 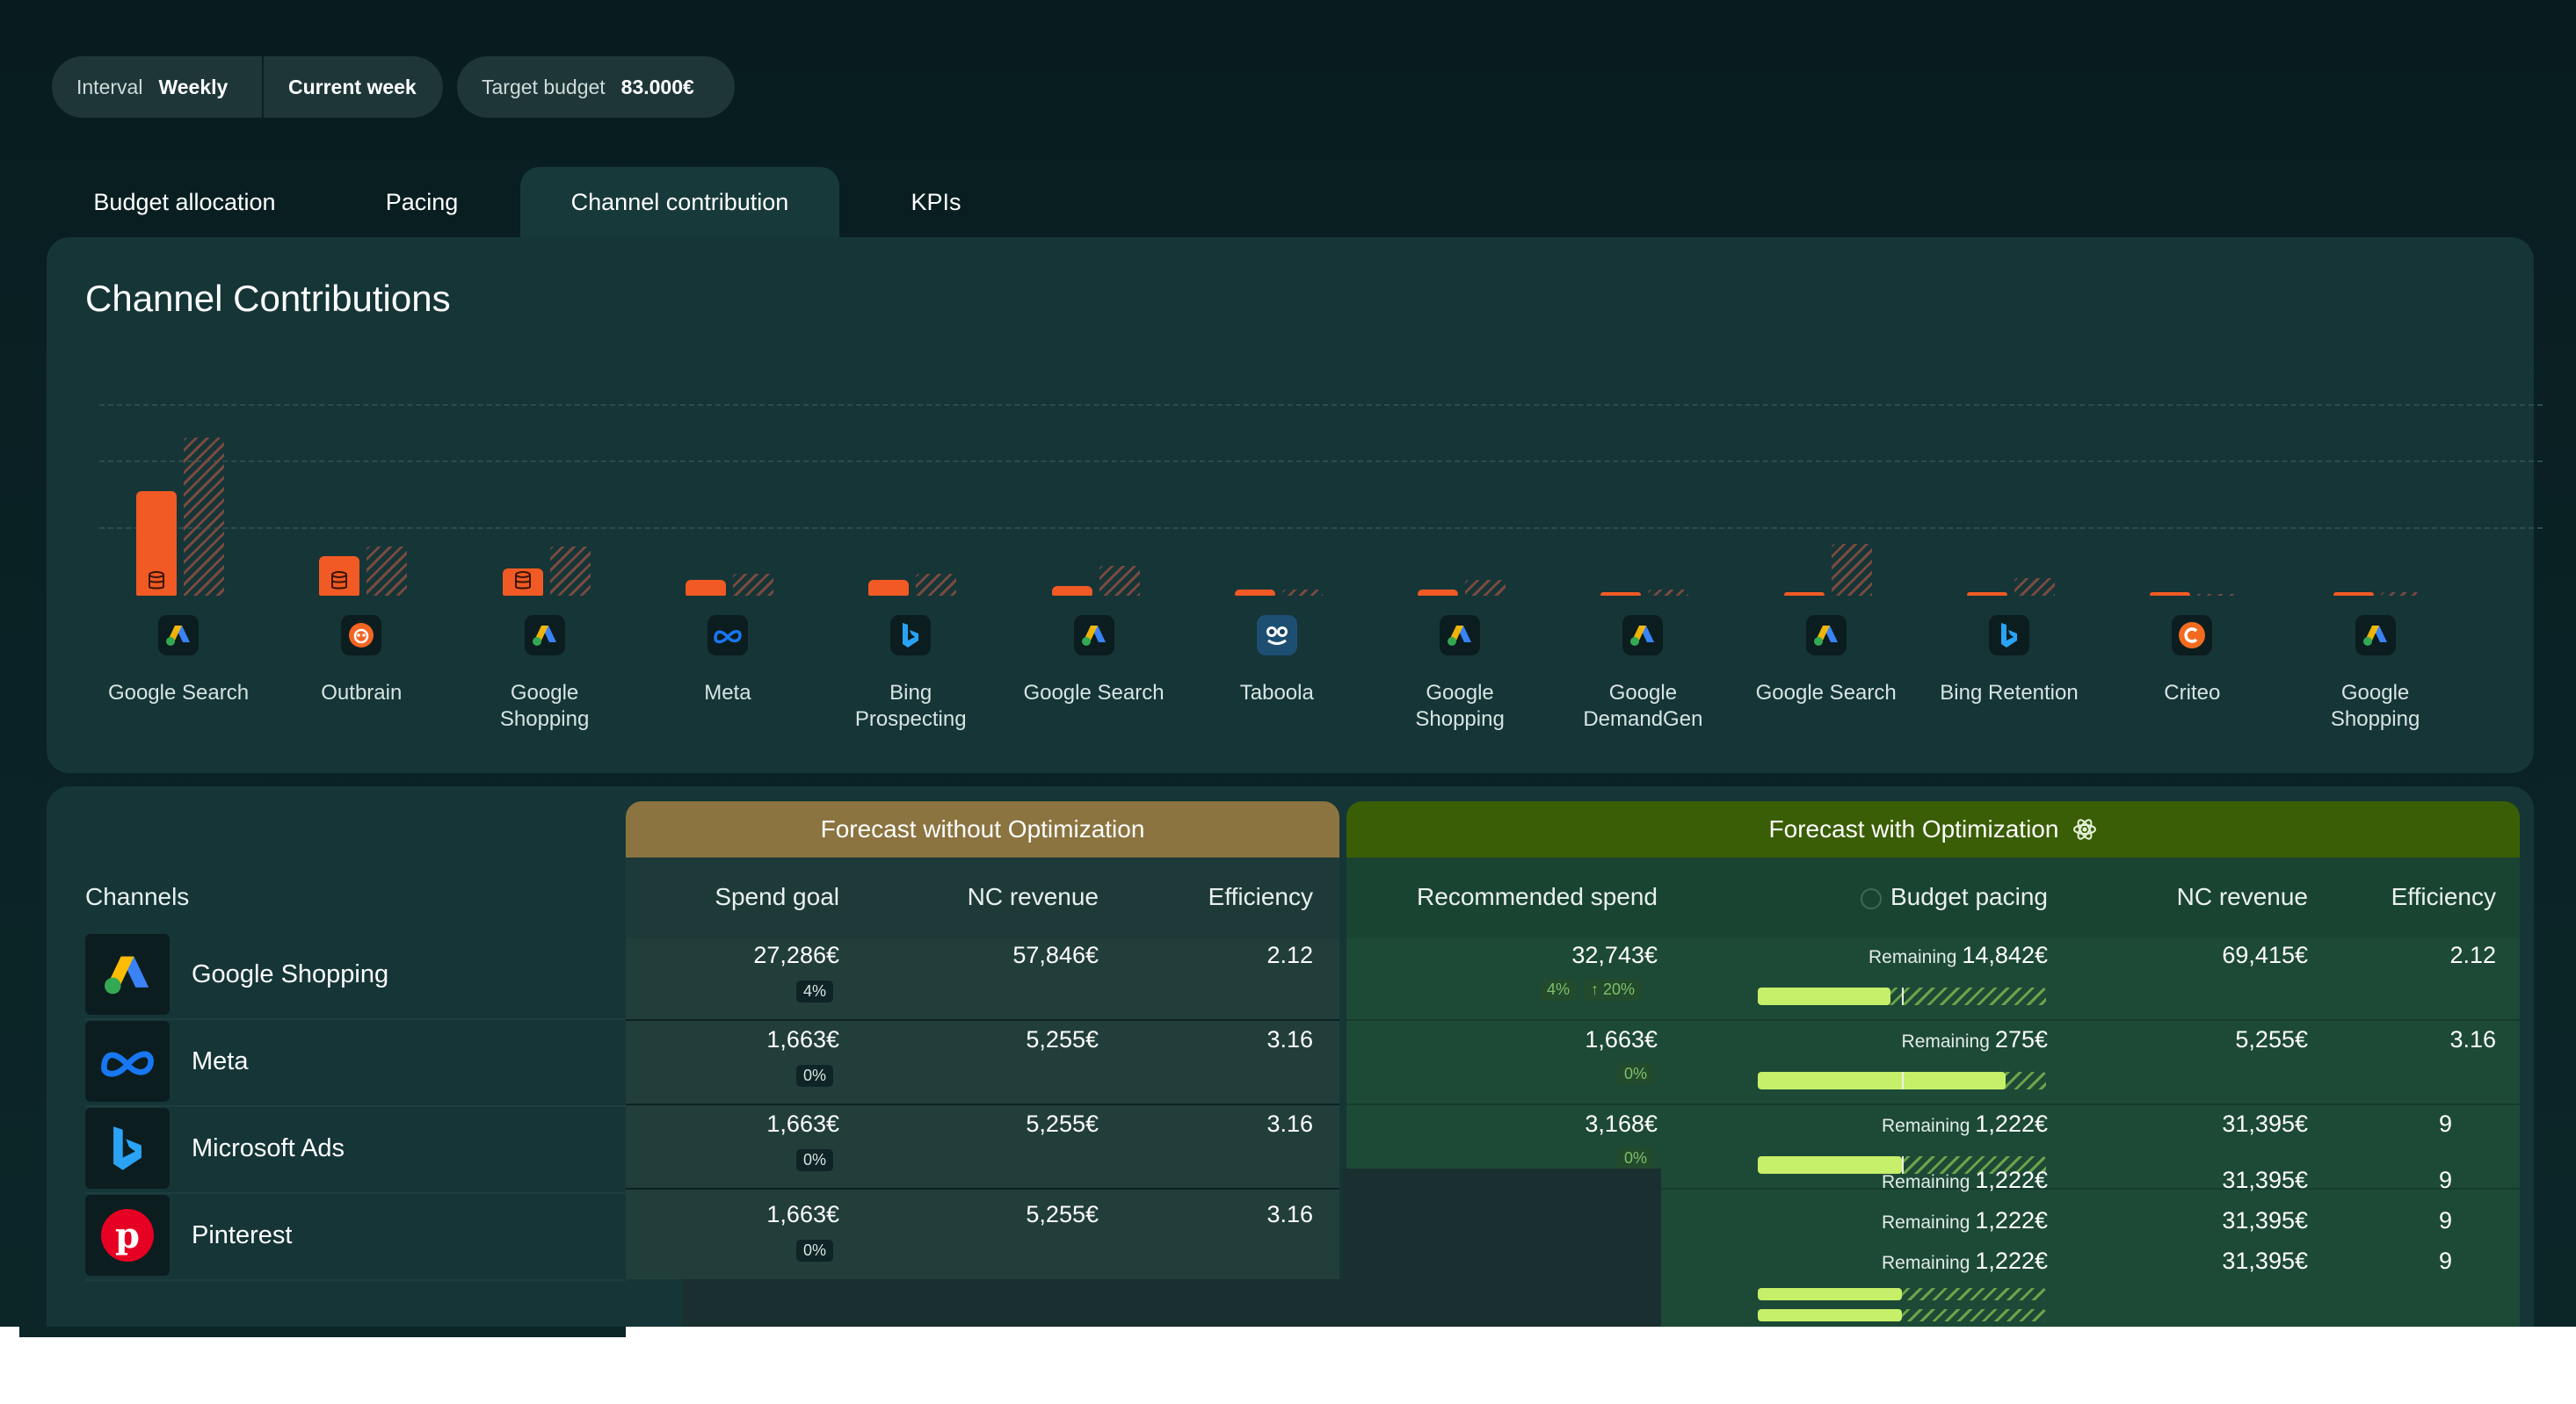 What do you see at coordinates (1916, 1040) in the screenshot?
I see `remaining-budget: Remaining 275€` at bounding box center [1916, 1040].